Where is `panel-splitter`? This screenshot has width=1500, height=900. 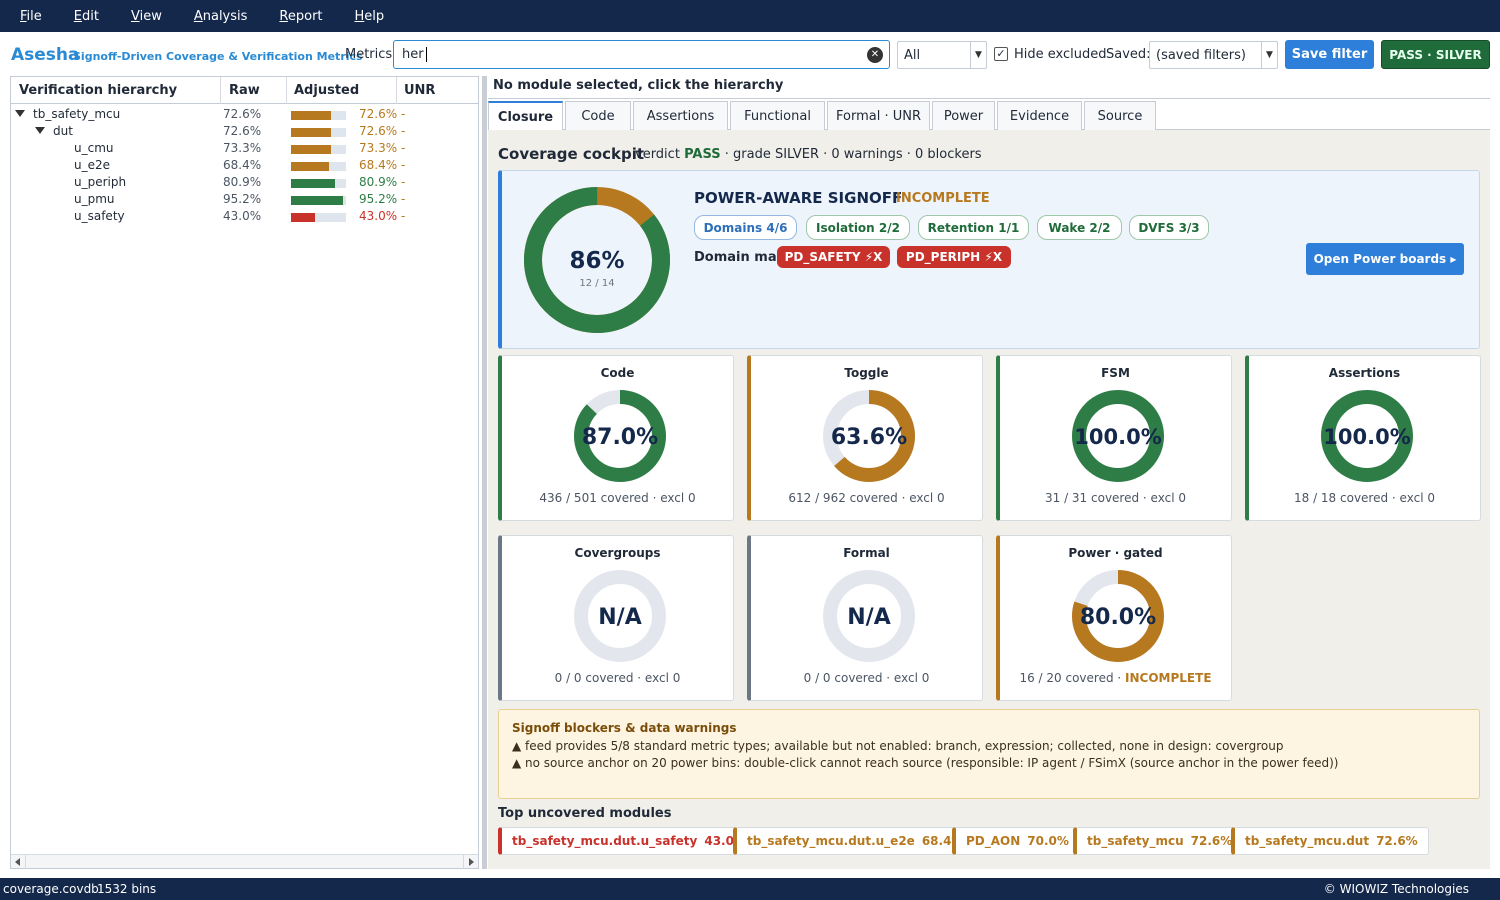
panel-splitter is located at coordinates (484, 472).